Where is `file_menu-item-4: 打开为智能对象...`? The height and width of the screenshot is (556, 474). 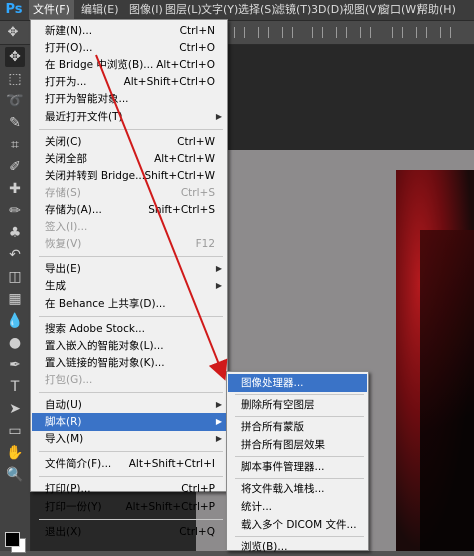 file_menu-item-4: 打开为智能对象... is located at coordinates (129, 99).